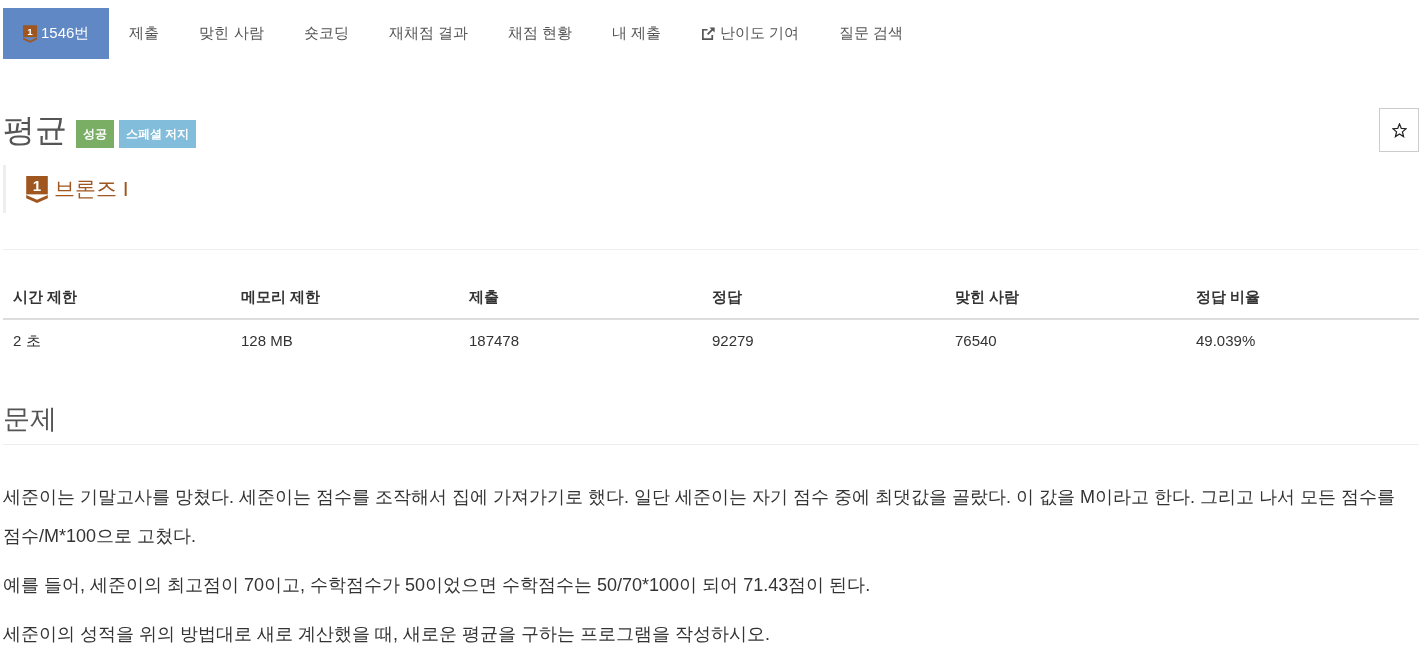  I want to click on nav-tab: 난이도 기여, so click(750, 33).